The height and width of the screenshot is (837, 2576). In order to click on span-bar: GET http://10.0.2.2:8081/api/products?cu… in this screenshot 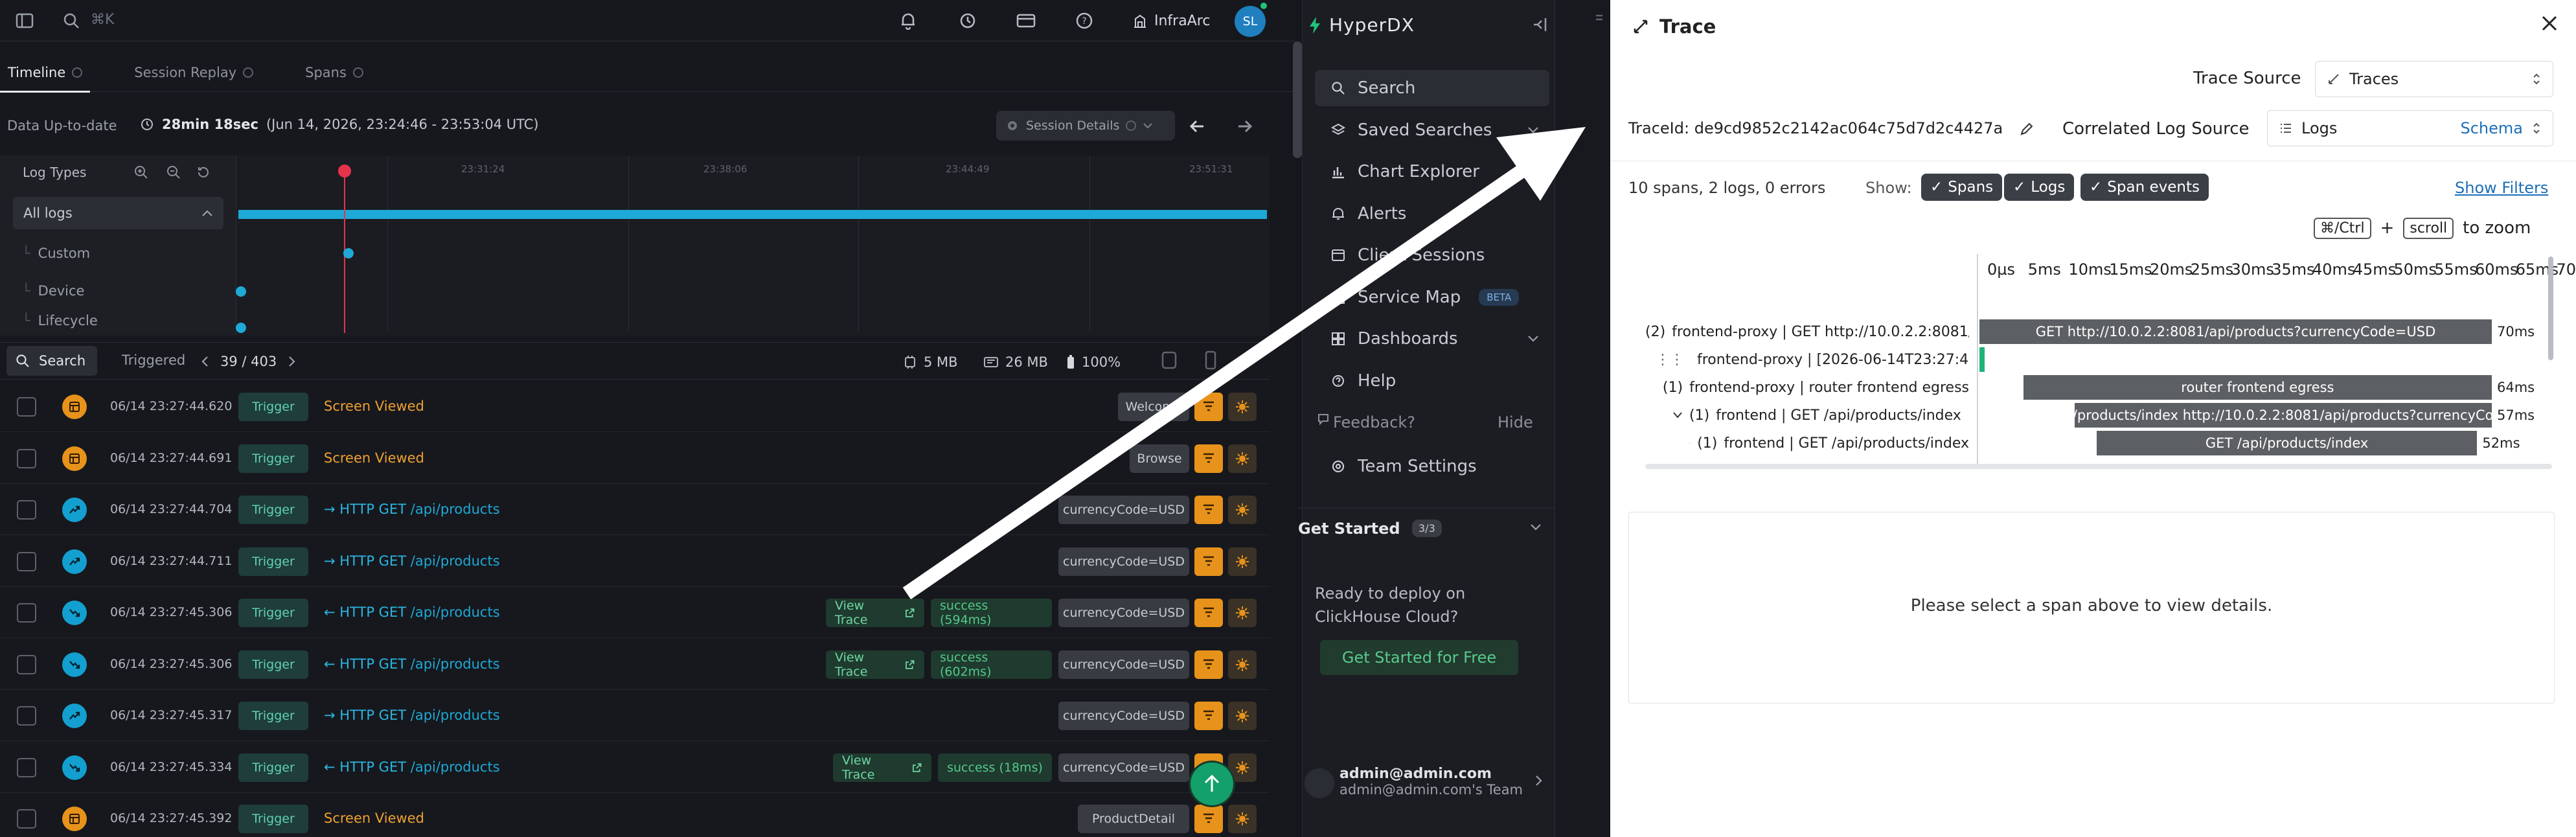, I will do `click(2236, 332)`.